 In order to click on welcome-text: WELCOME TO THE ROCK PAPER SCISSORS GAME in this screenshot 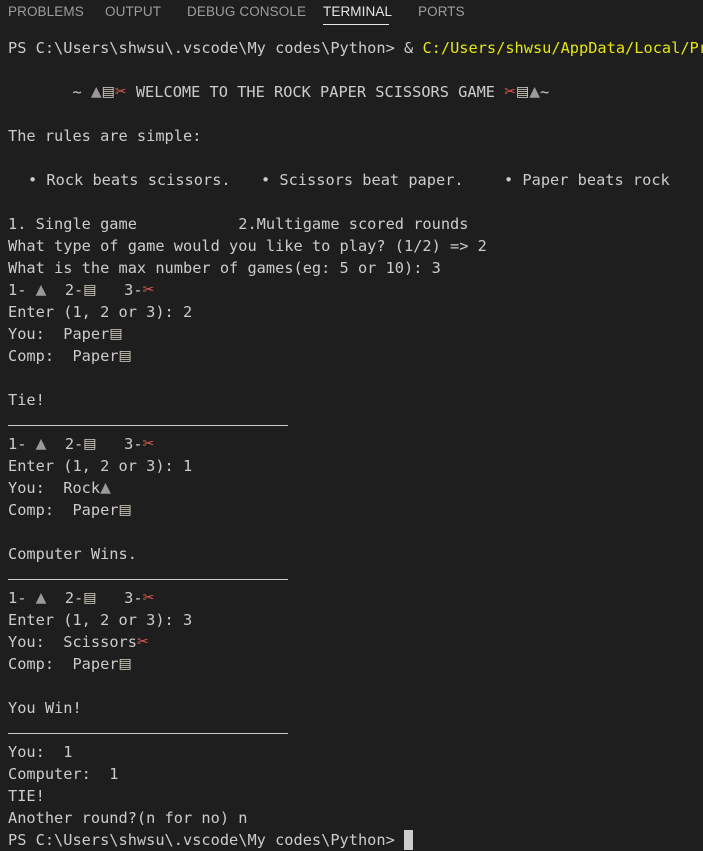, I will do `click(315, 92)`.